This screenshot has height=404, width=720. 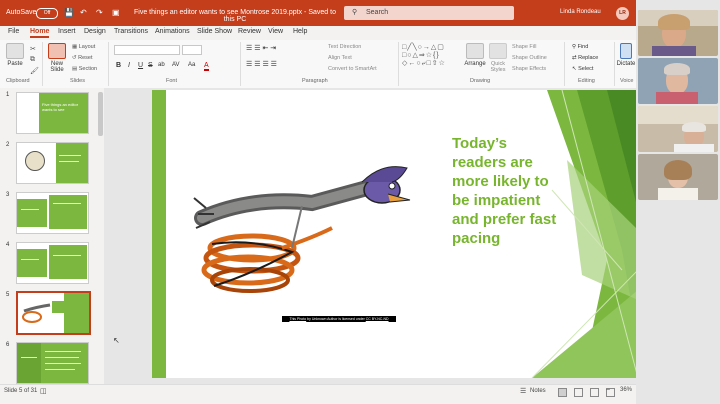 I want to click on change-case-button: Aa, so click(x=191, y=65).